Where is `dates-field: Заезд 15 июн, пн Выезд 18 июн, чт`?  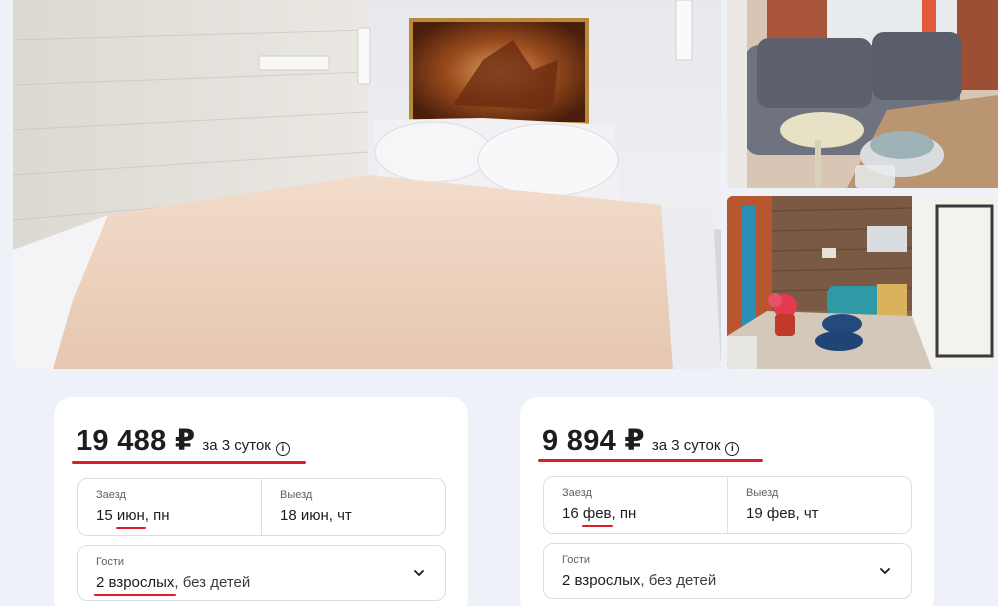 dates-field: Заезд 15 июн, пн Выезд 18 июн, чт is located at coordinates (261, 507).